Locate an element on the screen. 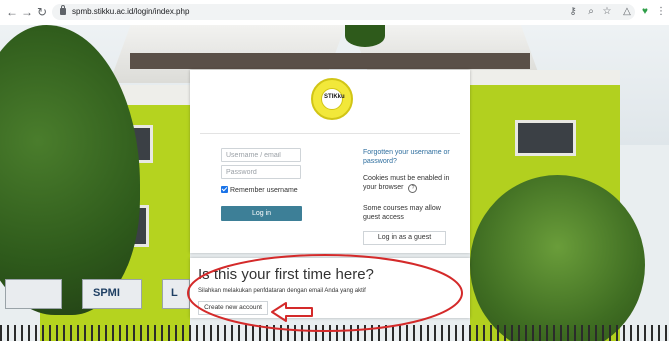 This screenshot has height=341, width=669. spmi-sign-text: SPMI is located at coordinates (106, 293).